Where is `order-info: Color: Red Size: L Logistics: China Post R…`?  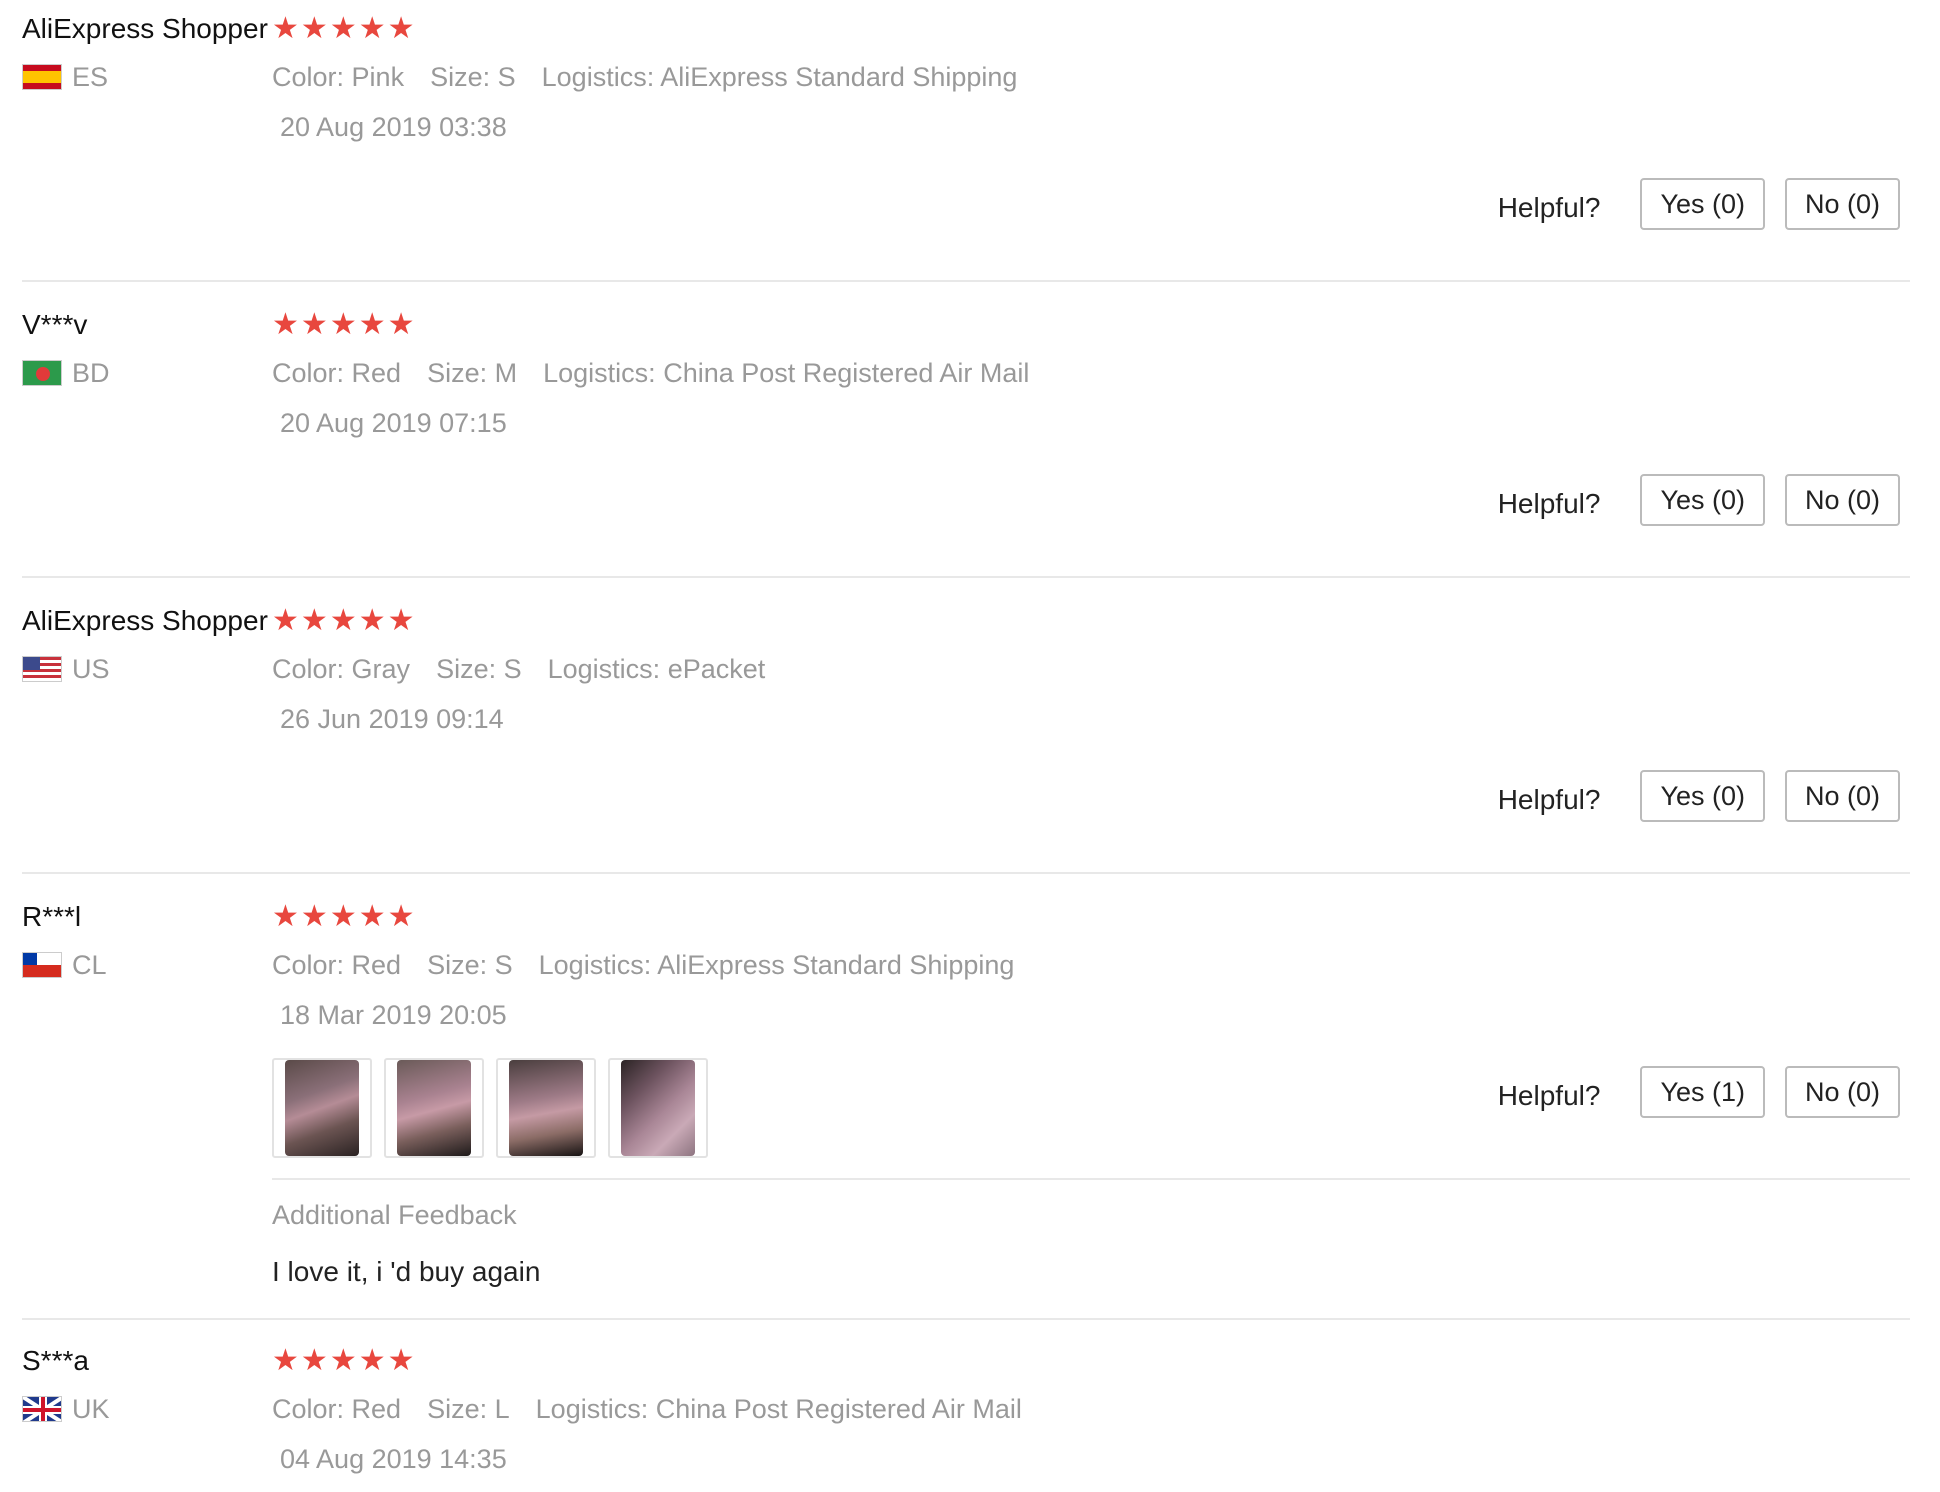 order-info: Color: Red Size: L Logistics: China Post R… is located at coordinates (1091, 1409).